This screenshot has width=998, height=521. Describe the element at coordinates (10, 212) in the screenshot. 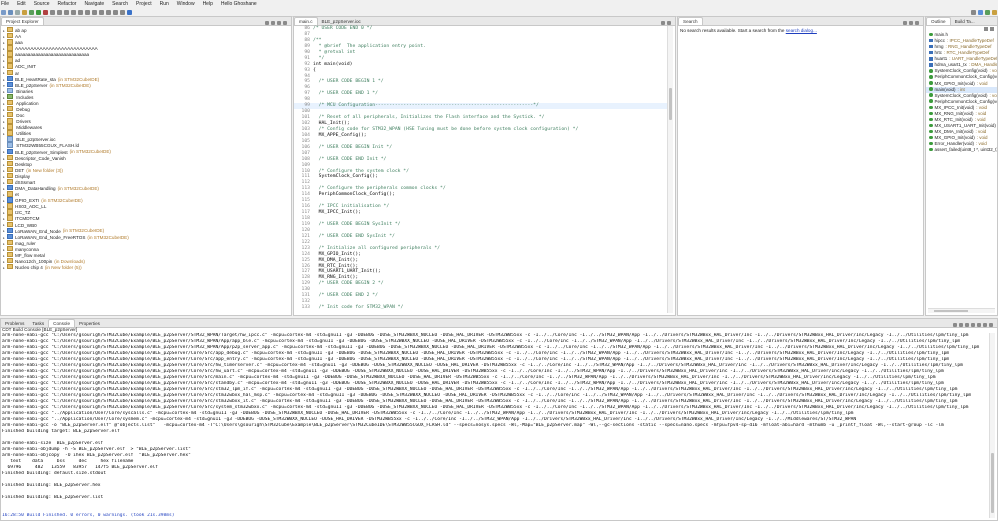

I see `folder-icon` at that location.